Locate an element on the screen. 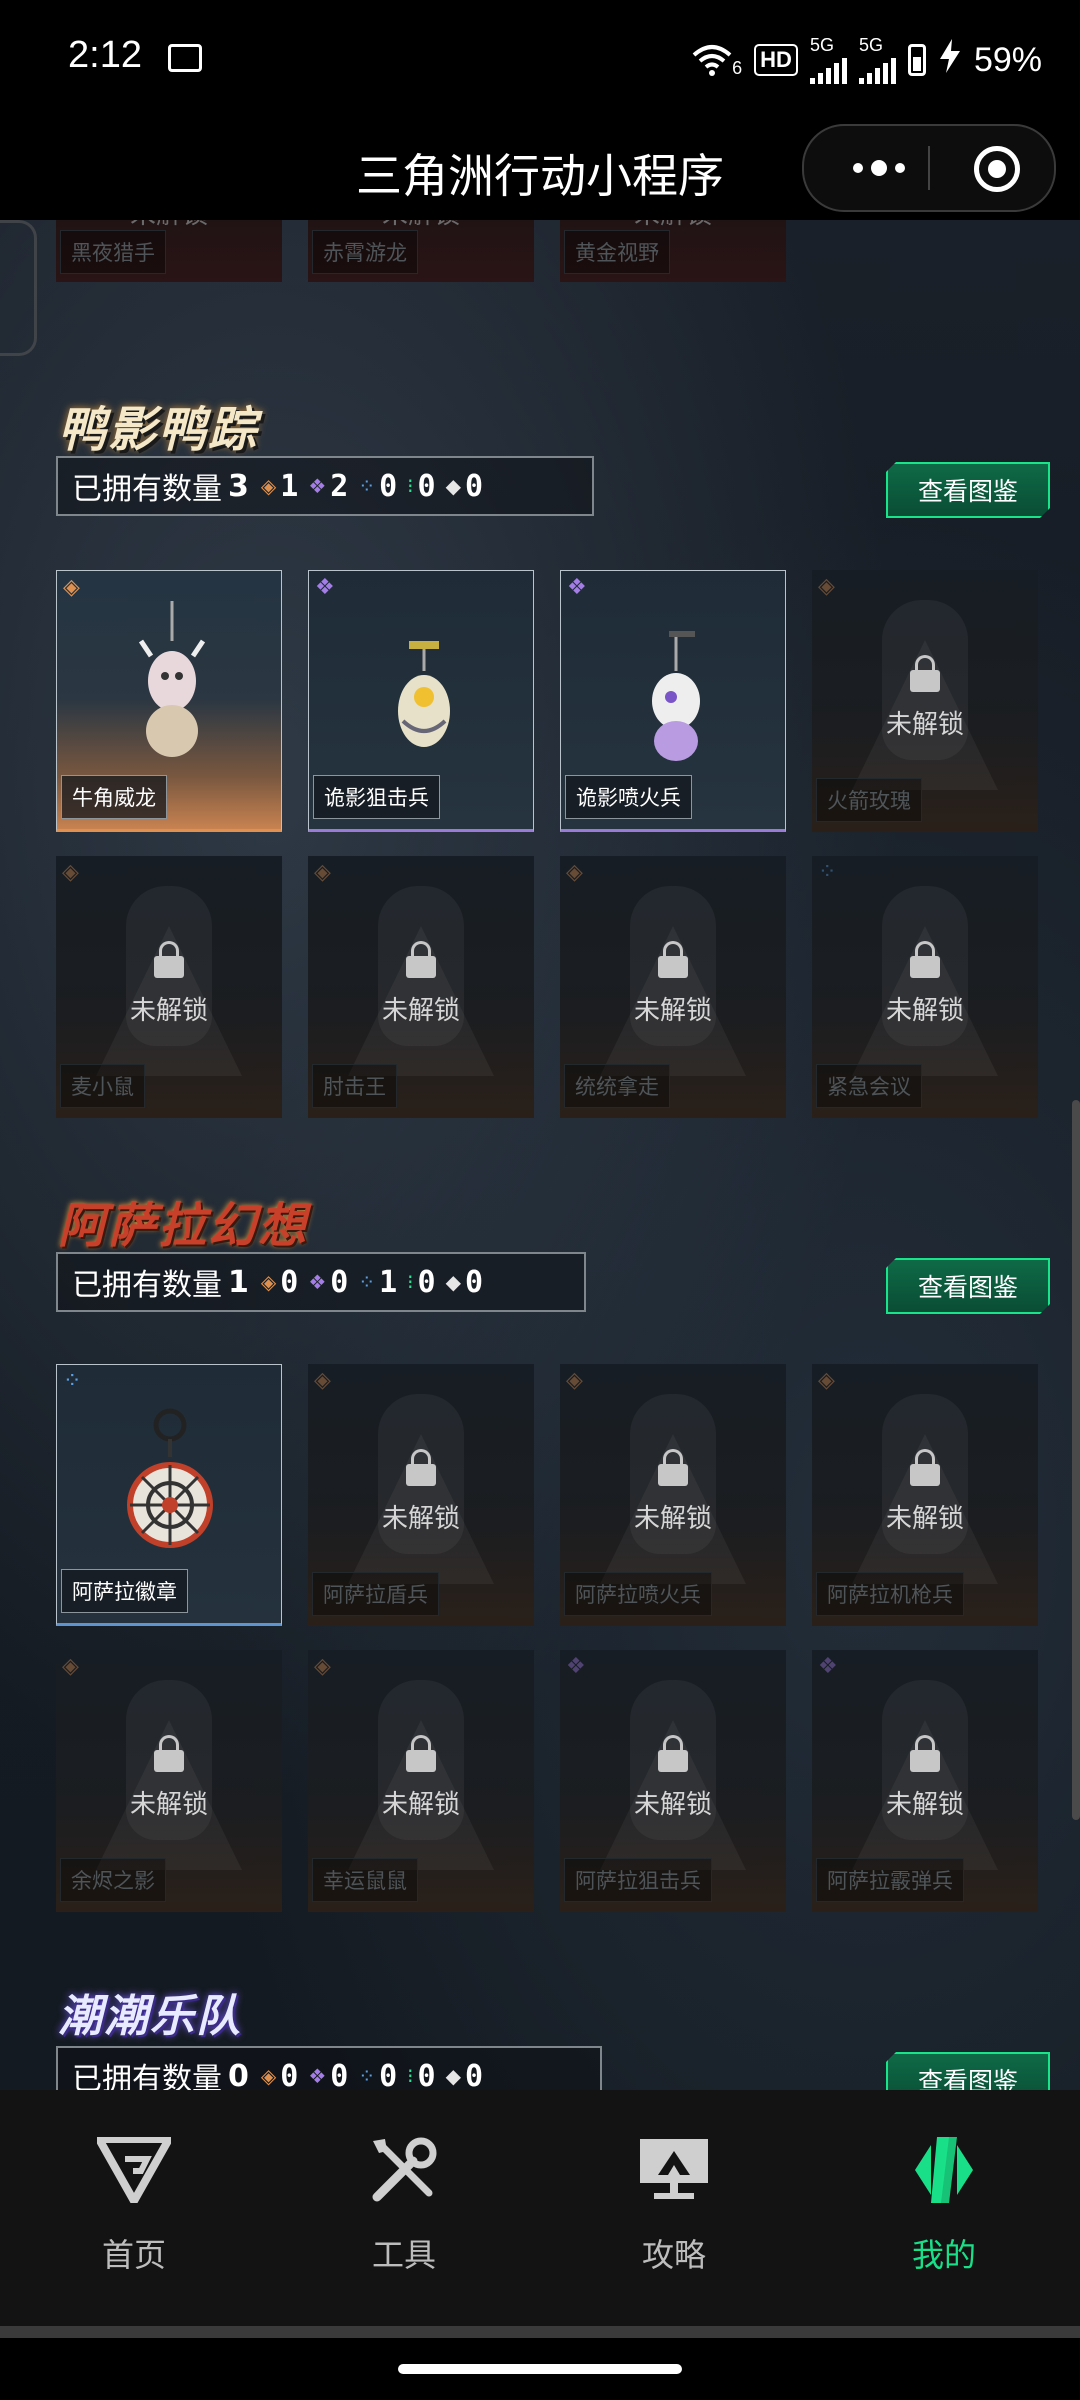 Image resolution: width=1080 pixels, height=2400 pixels. guide-monitor-icon is located at coordinates (674, 2170).